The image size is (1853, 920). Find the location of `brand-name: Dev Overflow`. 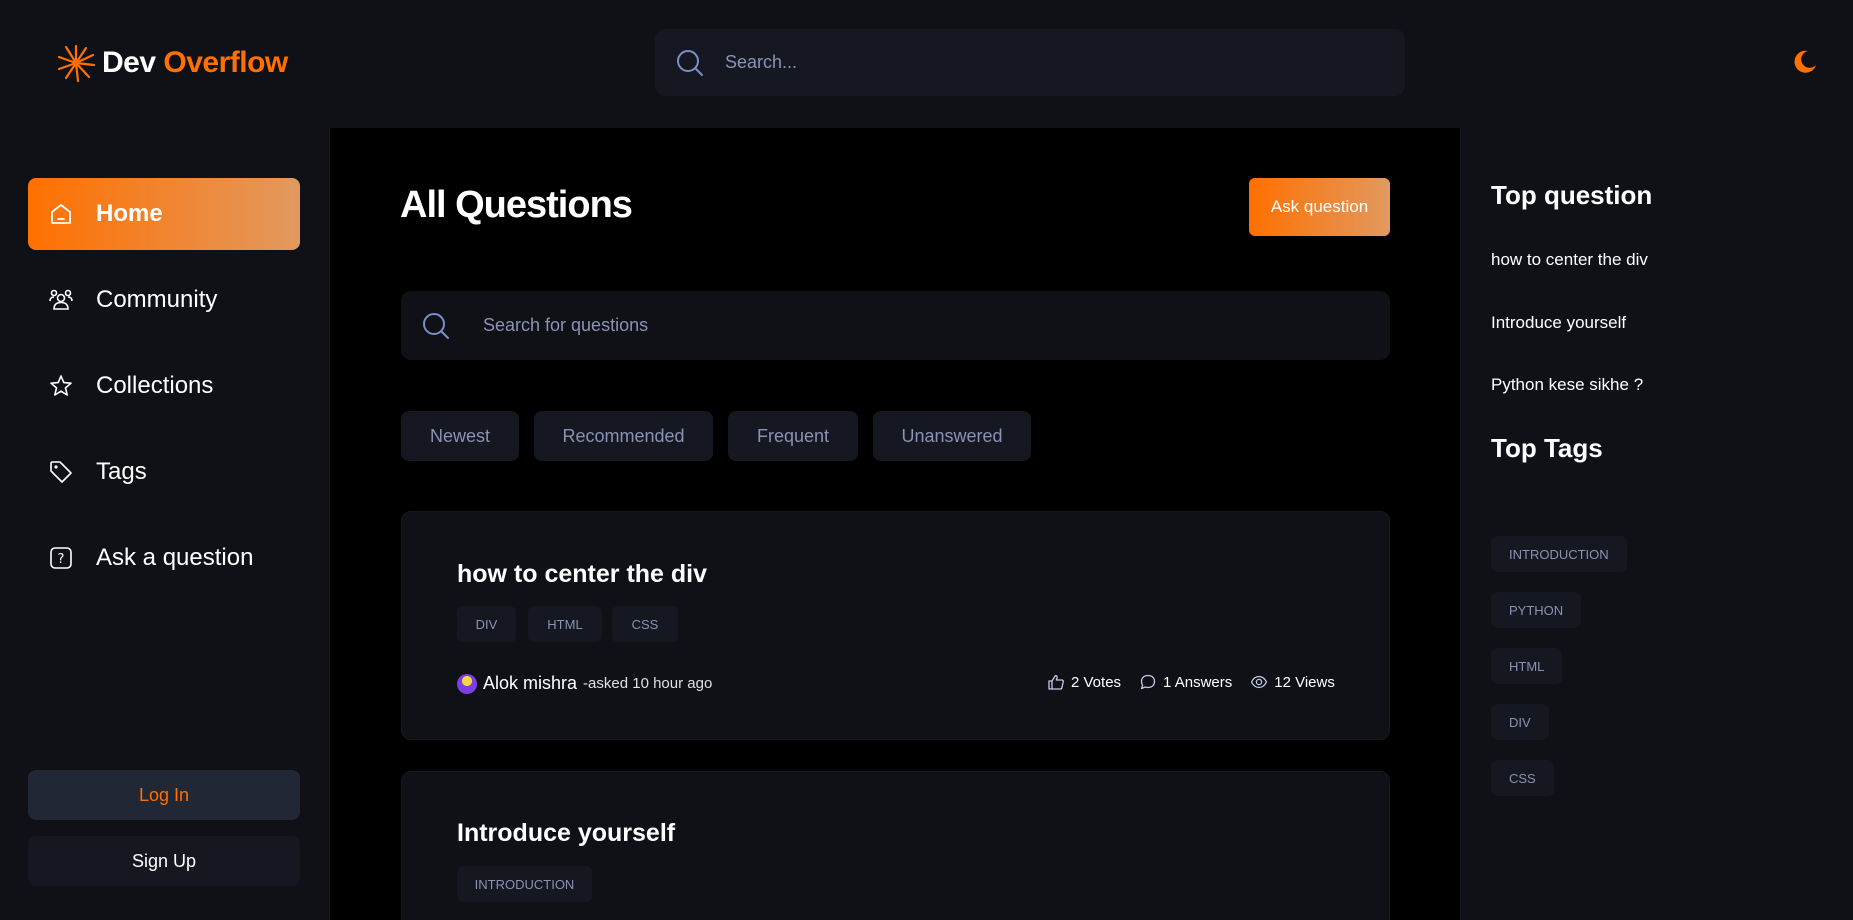

brand-name: Dev Overflow is located at coordinates (195, 63).